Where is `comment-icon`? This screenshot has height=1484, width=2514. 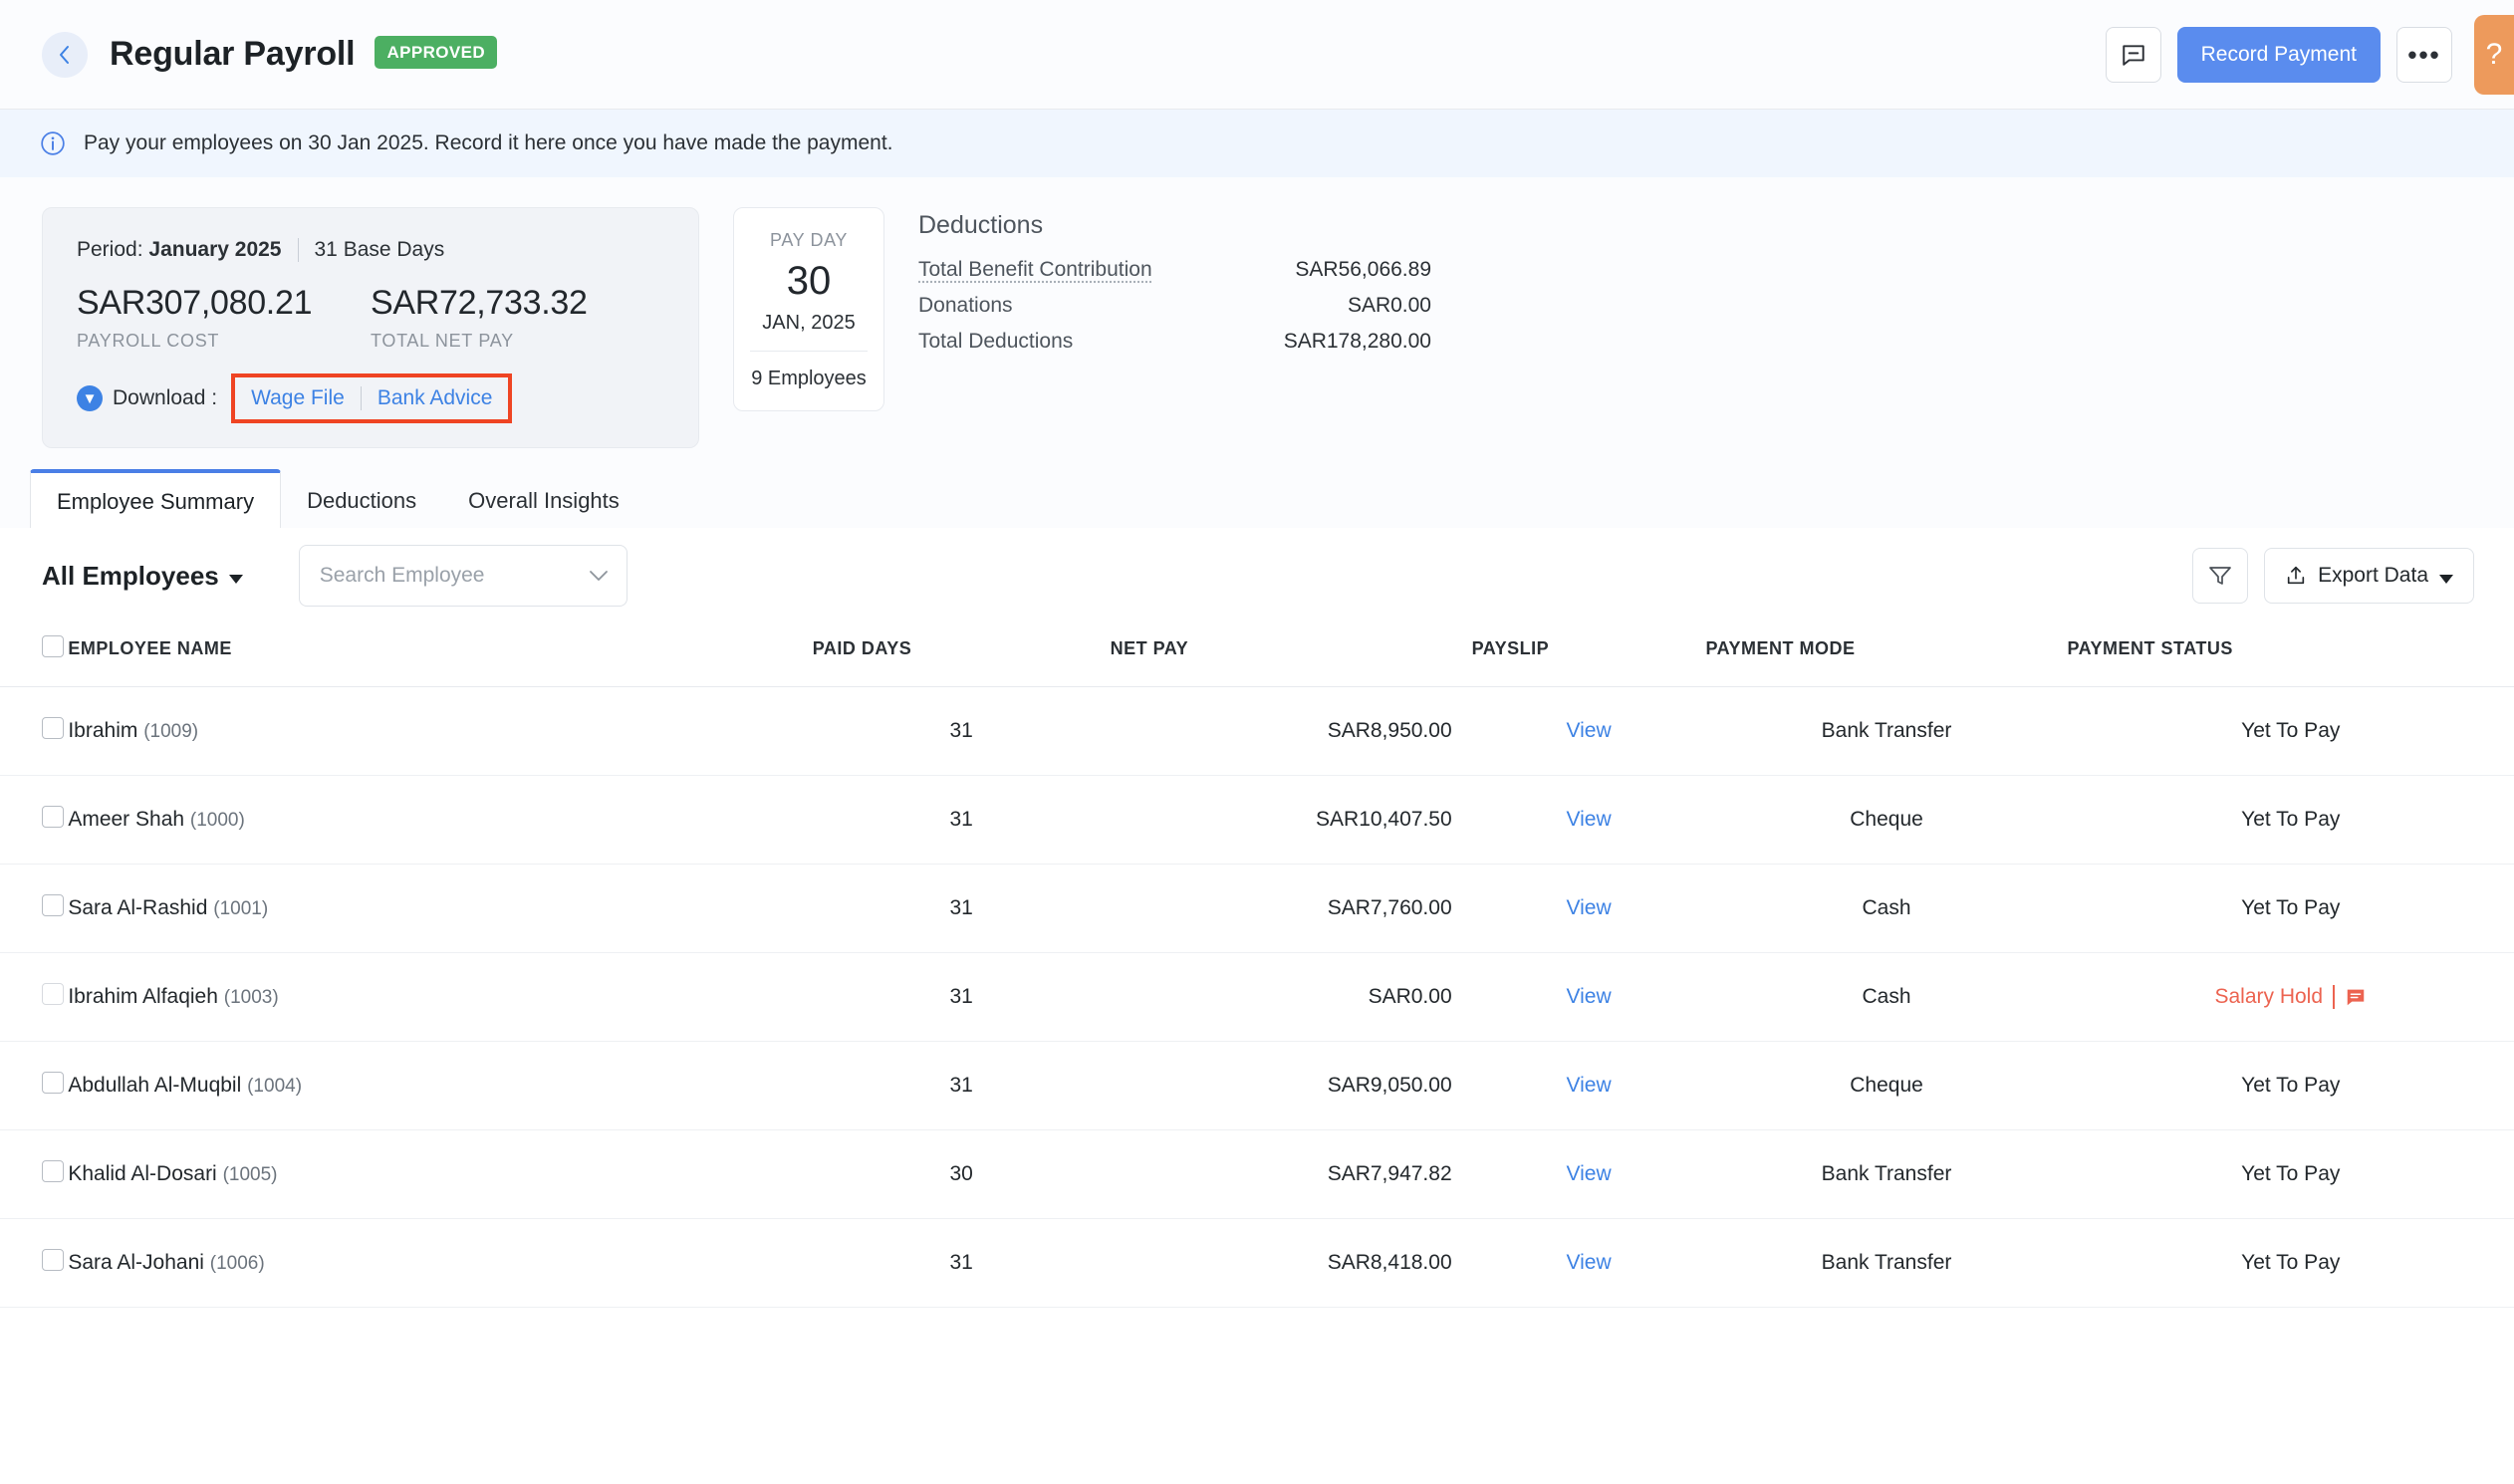
comment-icon is located at coordinates (2356, 997).